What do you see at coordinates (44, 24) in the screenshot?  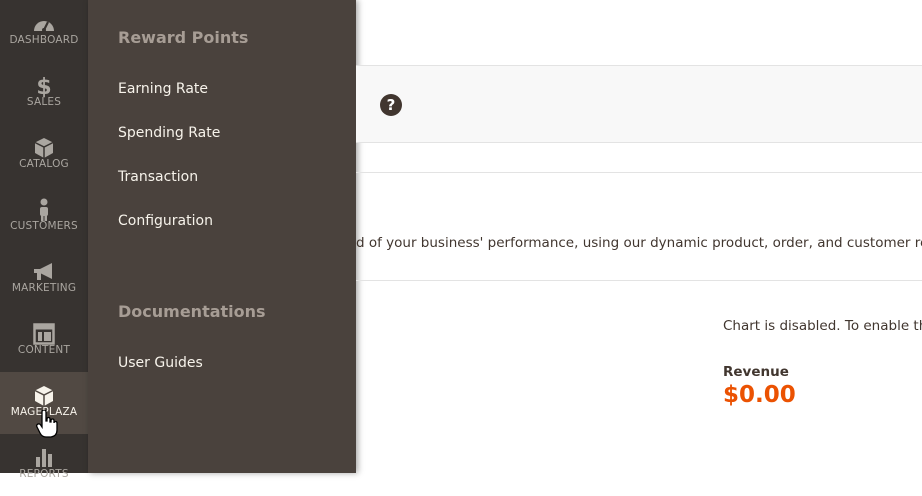 I see `dashboard-icon` at bounding box center [44, 24].